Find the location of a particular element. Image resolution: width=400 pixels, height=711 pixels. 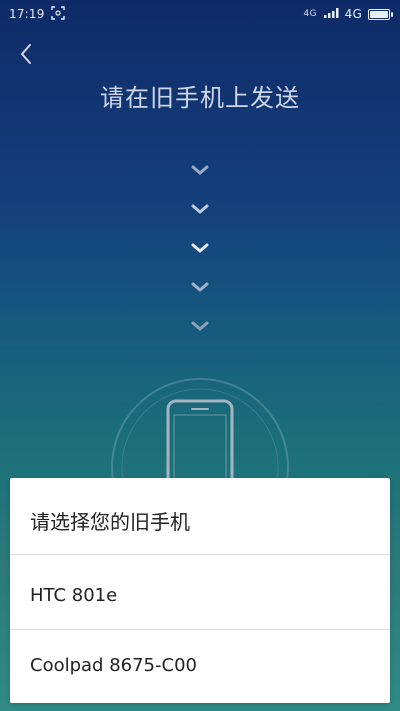

signal-icon is located at coordinates (331, 14).